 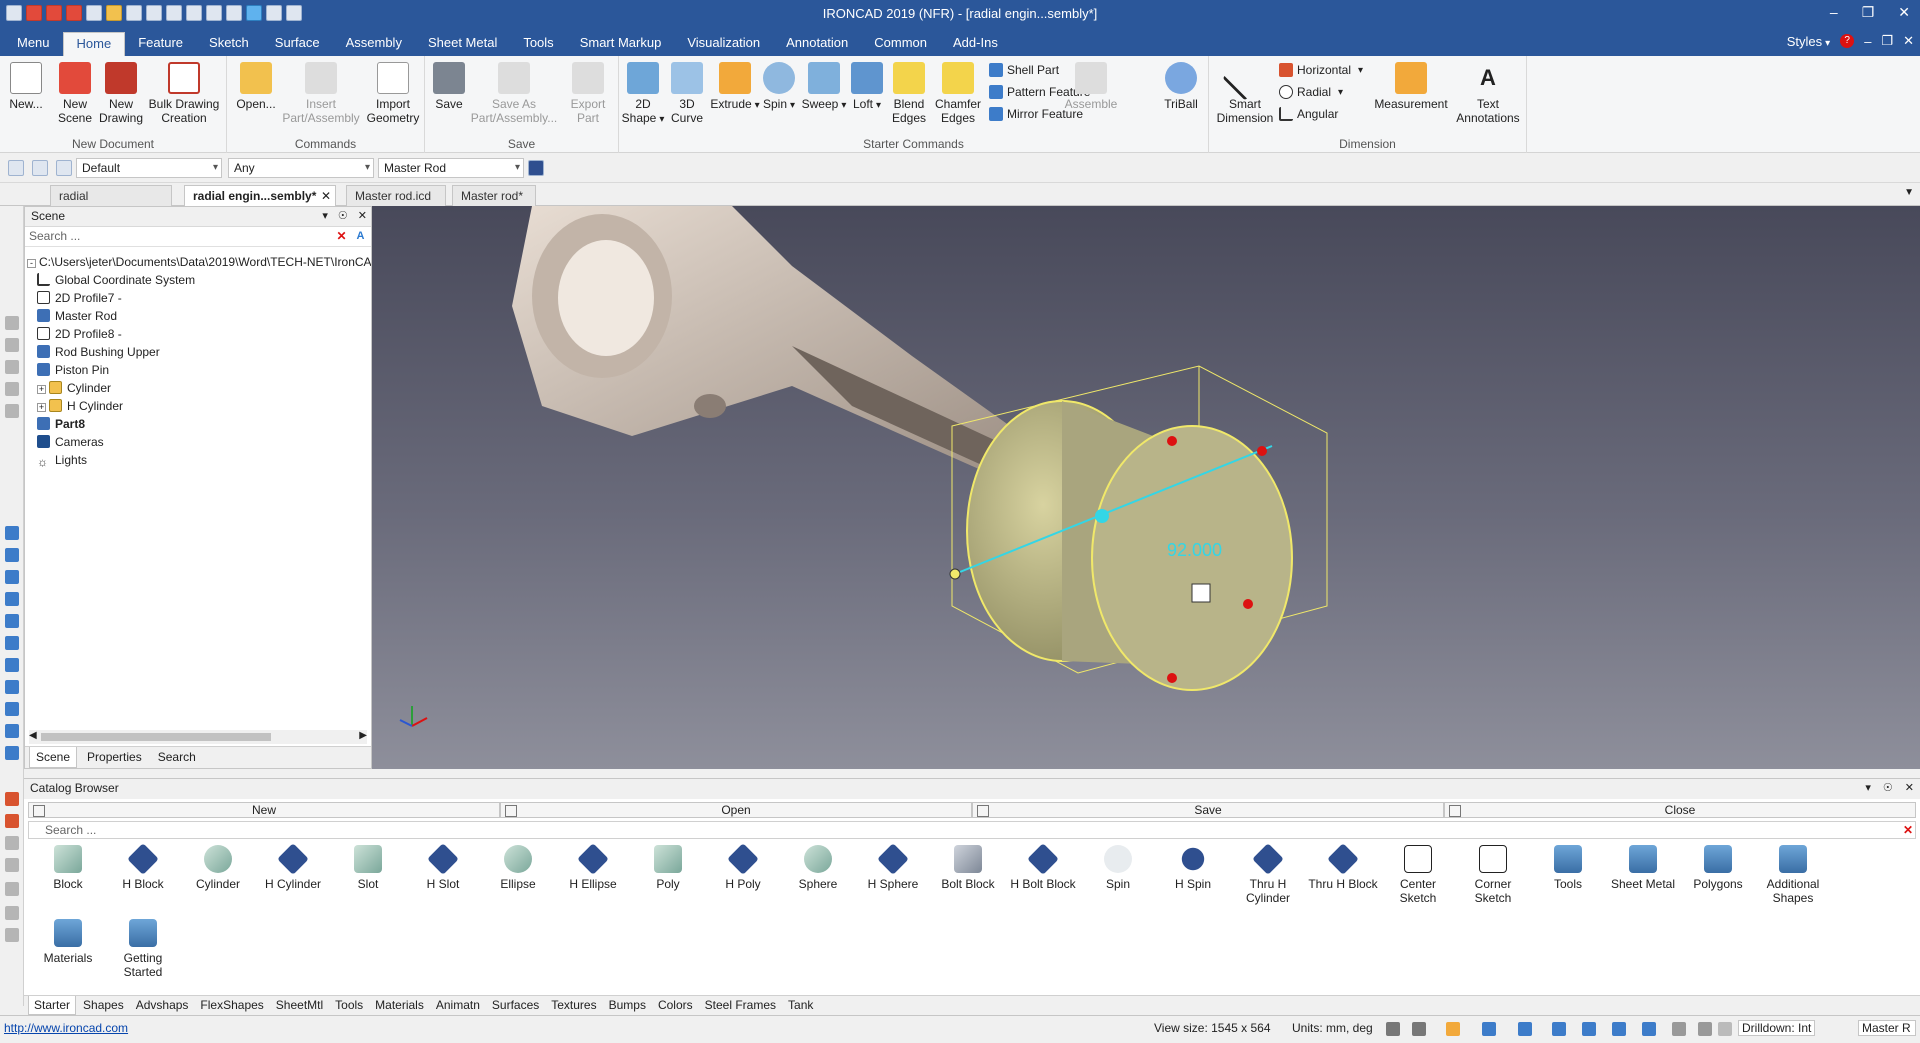 I want to click on catalog-new-button: New, so click(x=264, y=810).